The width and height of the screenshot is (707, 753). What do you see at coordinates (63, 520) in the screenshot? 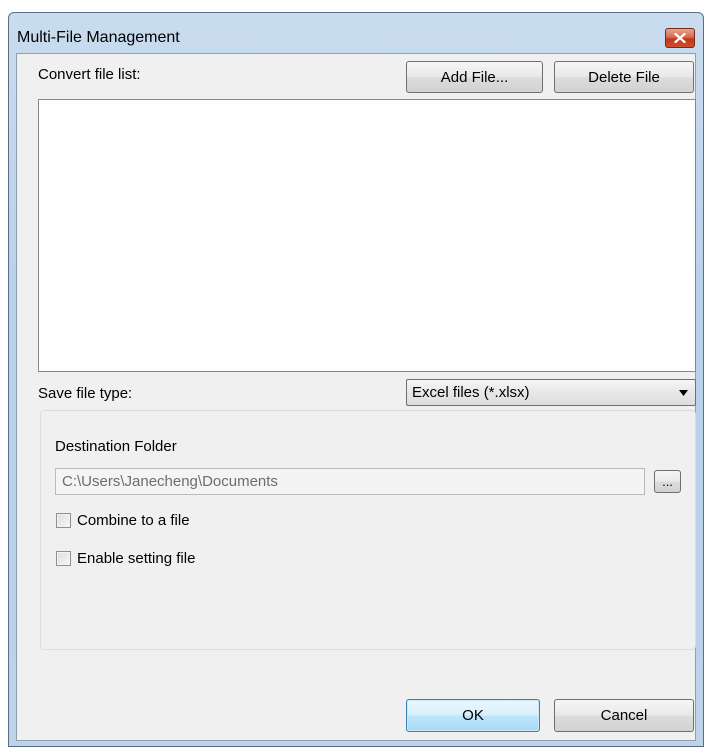
I see `combine-to-file-checkbox` at bounding box center [63, 520].